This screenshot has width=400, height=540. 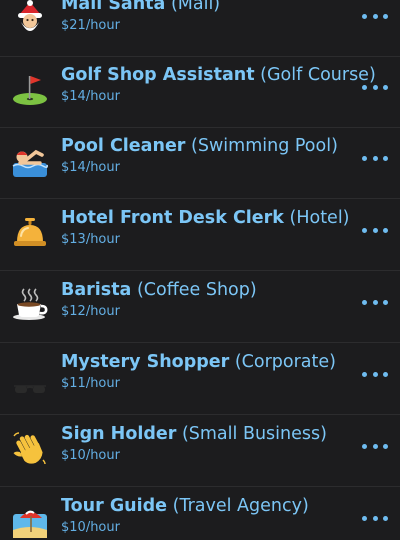 What do you see at coordinates (30, 304) in the screenshot?
I see `coffee-cup-icon` at bounding box center [30, 304].